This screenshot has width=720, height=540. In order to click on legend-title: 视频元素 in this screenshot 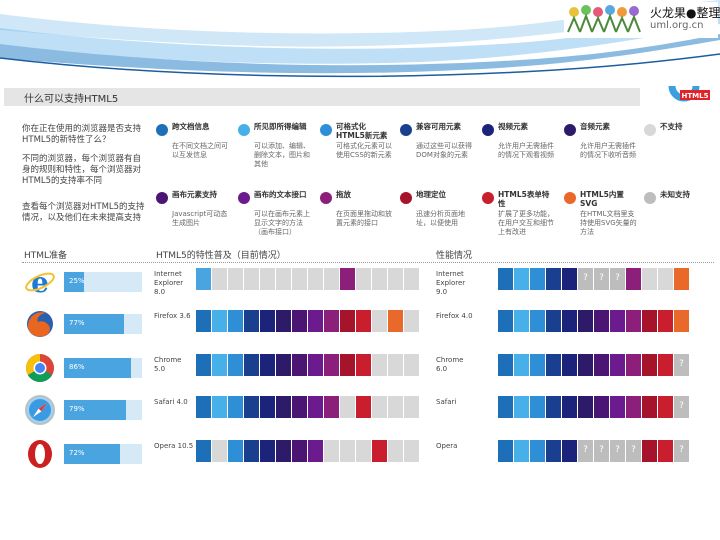, I will do `click(513, 126)`.